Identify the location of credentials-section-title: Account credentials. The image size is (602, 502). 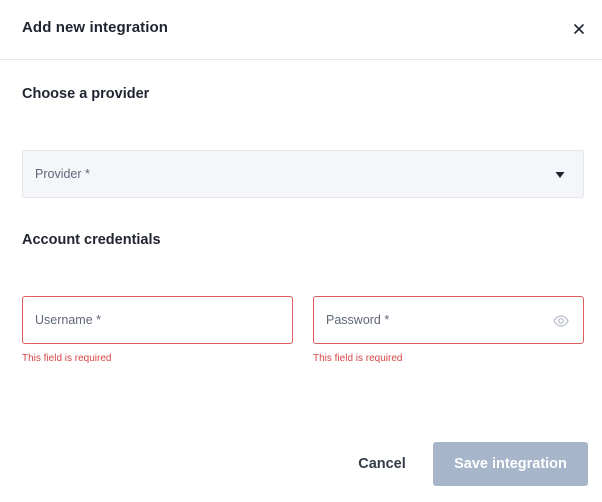
(91, 240).